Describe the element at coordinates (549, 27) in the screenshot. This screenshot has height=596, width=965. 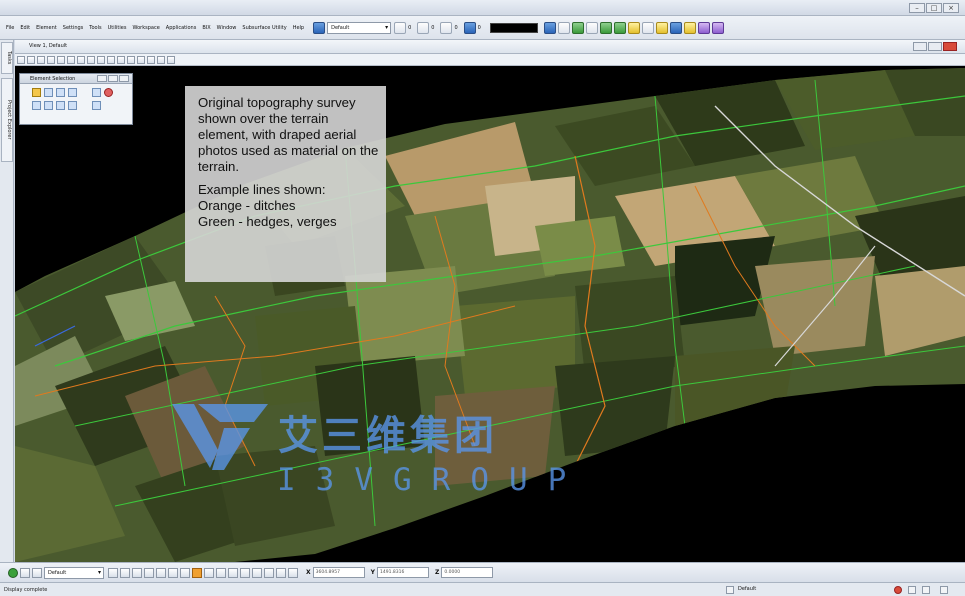
I see `element-selection-icon` at that location.